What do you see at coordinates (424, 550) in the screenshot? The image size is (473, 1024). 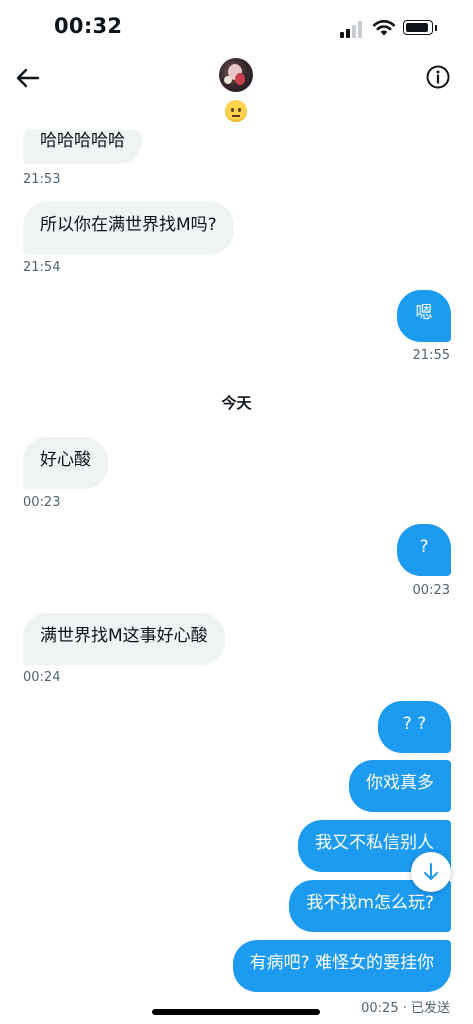 I see `message-bubble-sent: ?` at bounding box center [424, 550].